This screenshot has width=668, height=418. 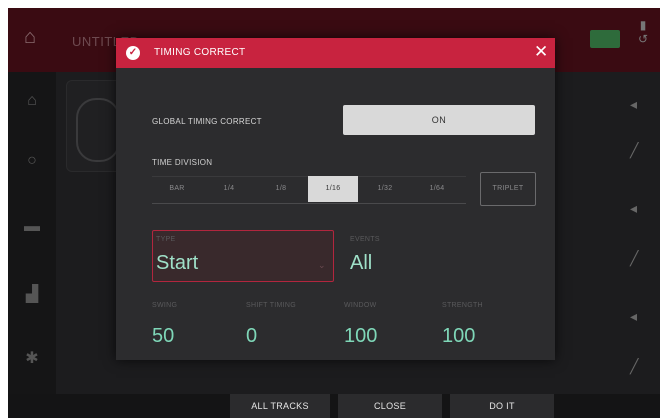 I want to click on grid-icon: ▬, so click(x=32, y=228).